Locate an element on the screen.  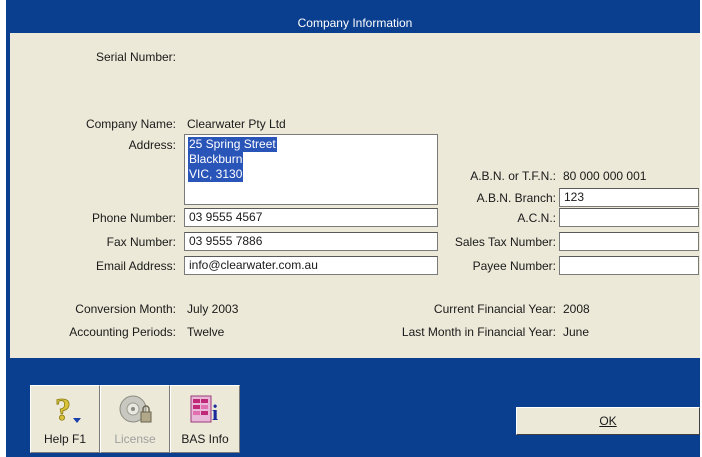
sales-tax-number-field is located at coordinates (629, 241).